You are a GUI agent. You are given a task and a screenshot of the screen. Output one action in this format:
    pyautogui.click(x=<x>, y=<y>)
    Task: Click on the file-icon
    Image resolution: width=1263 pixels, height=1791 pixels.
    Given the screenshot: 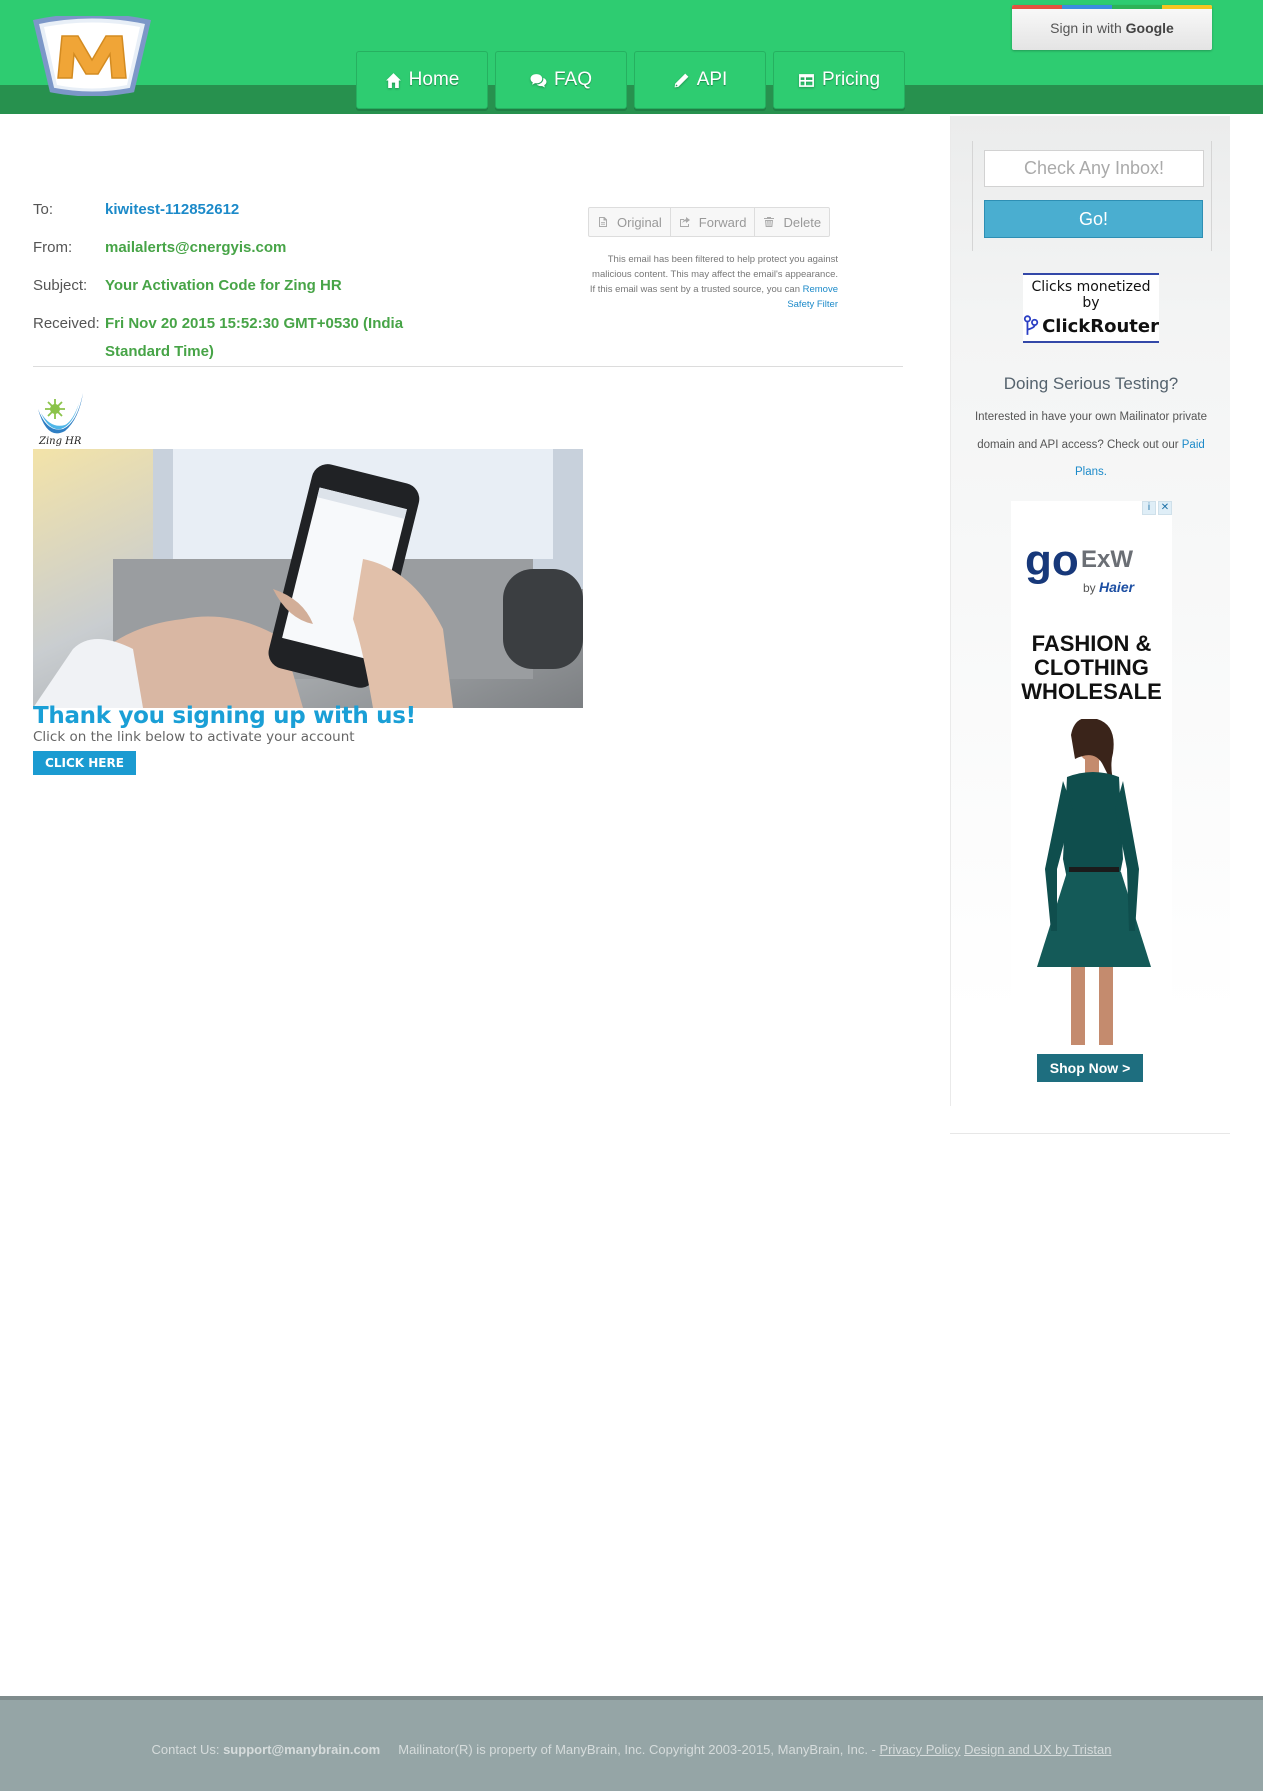 What is the action you would take?
    pyautogui.click(x=603, y=222)
    